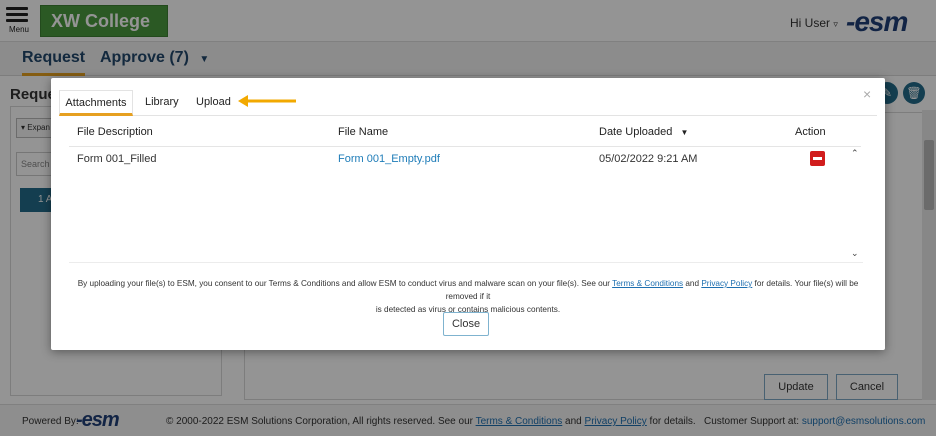 This screenshot has width=936, height=436. Describe the element at coordinates (363, 132) in the screenshot. I see `column-header-file-name: File Name` at that location.